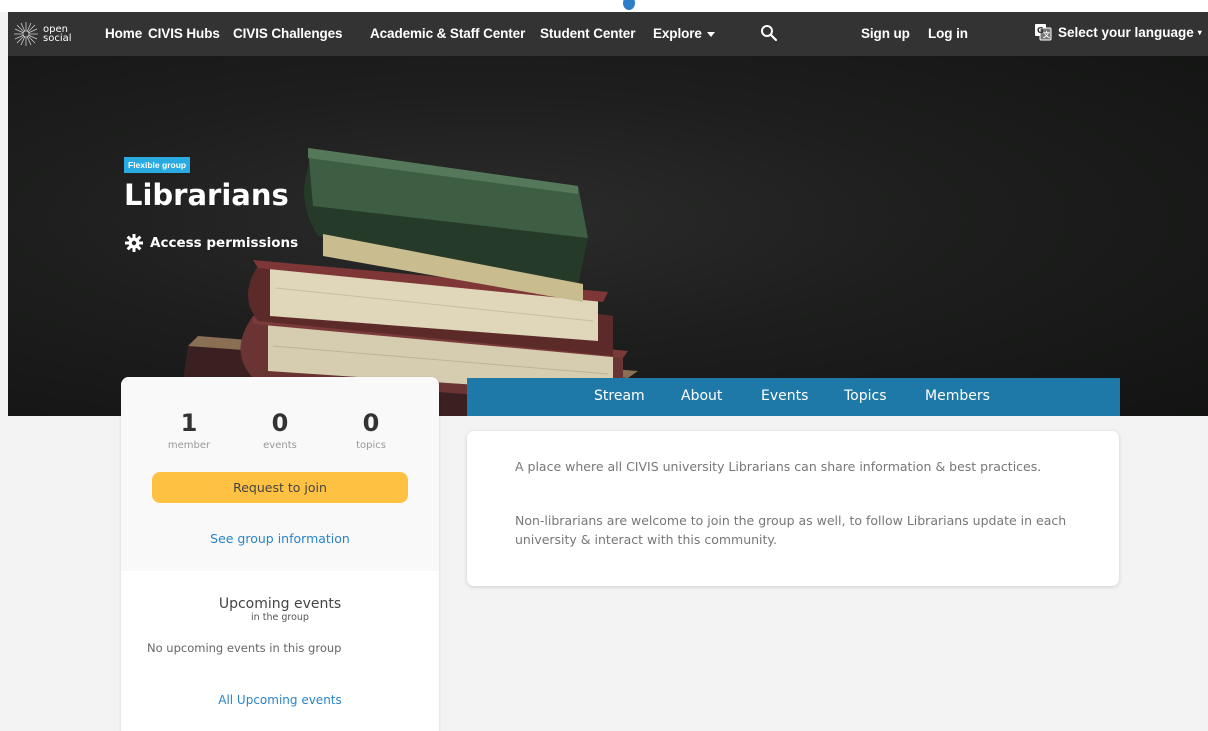  I want to click on triangle-down-icon: ▾, so click(1199, 32).